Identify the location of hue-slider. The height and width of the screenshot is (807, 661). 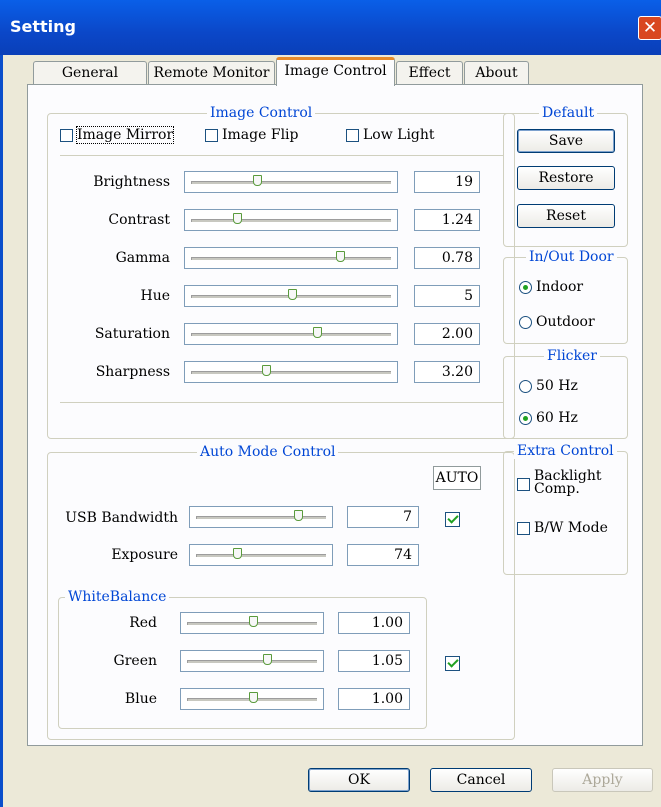
(291, 296).